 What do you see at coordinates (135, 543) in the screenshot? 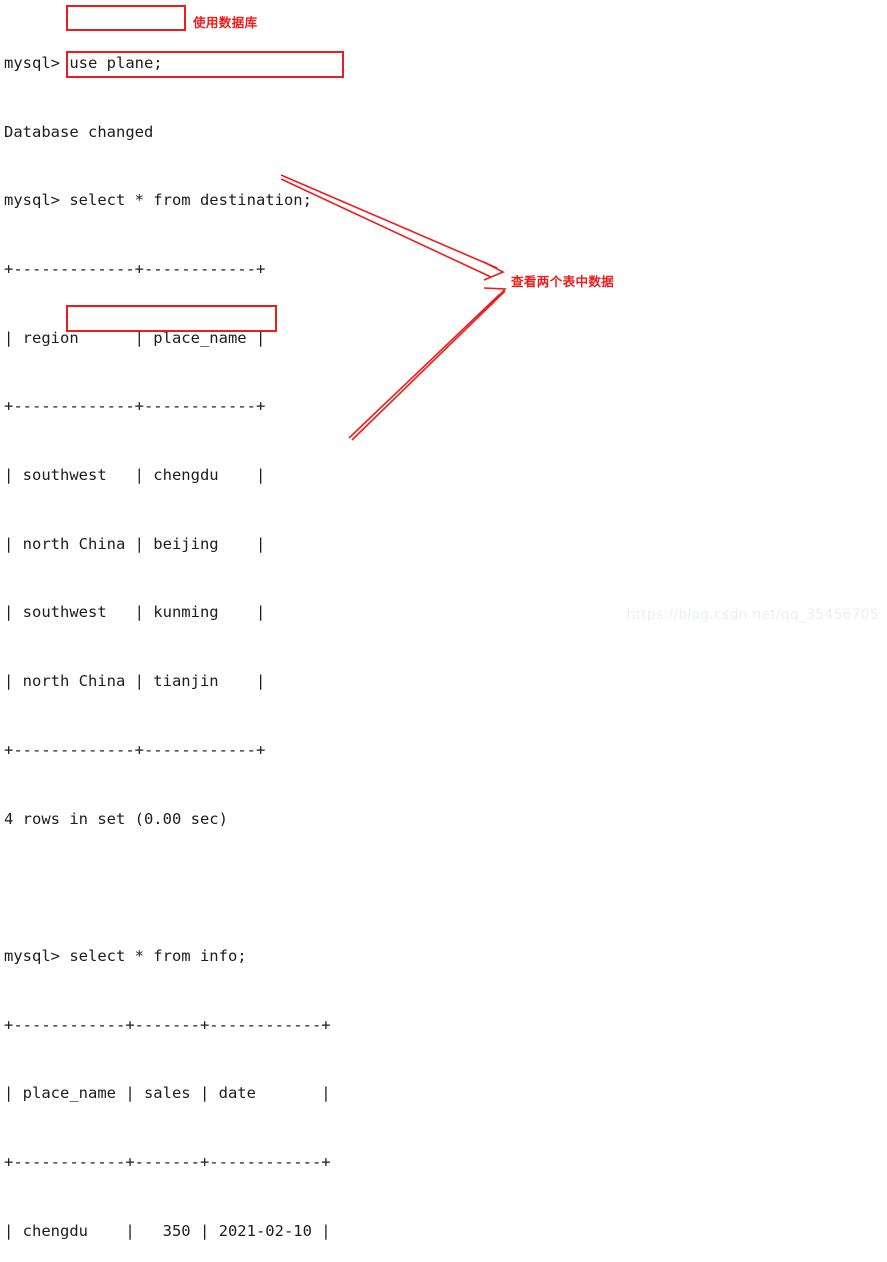
I see `table-row: | north China | beijing |` at bounding box center [135, 543].